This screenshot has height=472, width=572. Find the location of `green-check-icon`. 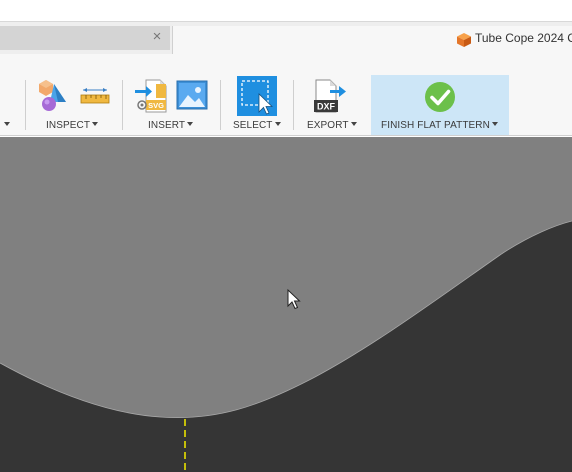

green-check-icon is located at coordinates (440, 97).